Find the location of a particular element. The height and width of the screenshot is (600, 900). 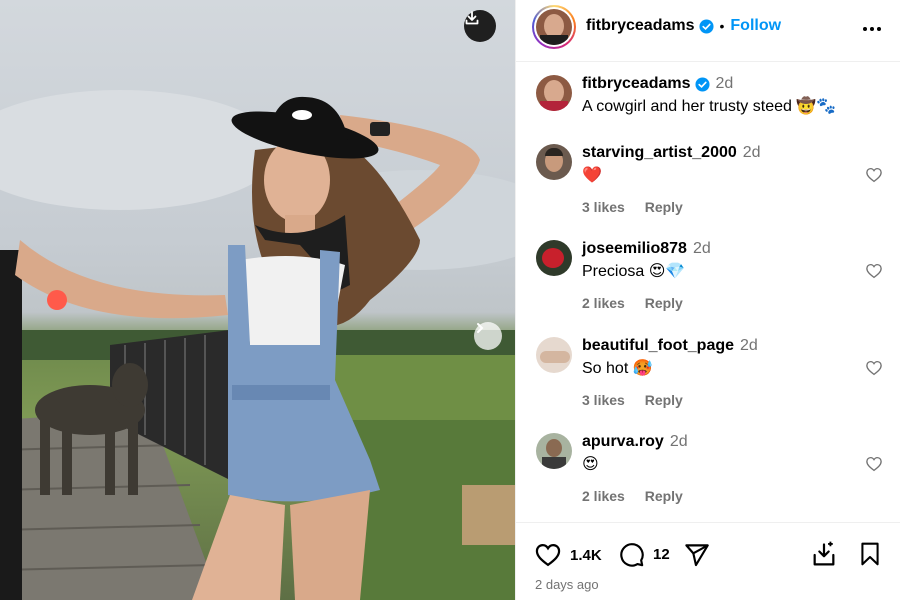

comment-username: beautiful_foot_page is located at coordinates (658, 346).